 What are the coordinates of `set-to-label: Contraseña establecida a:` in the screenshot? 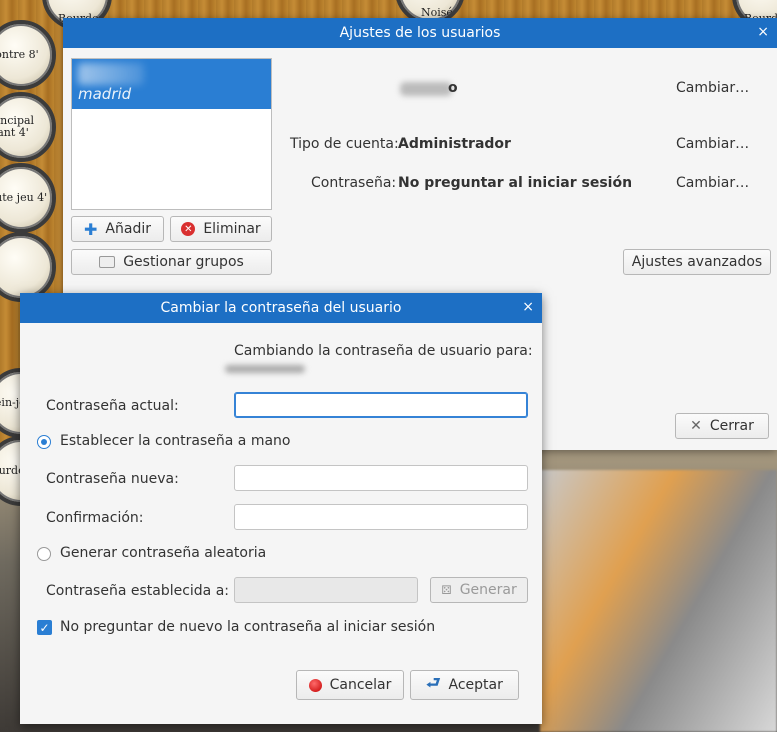 It's located at (138, 591).